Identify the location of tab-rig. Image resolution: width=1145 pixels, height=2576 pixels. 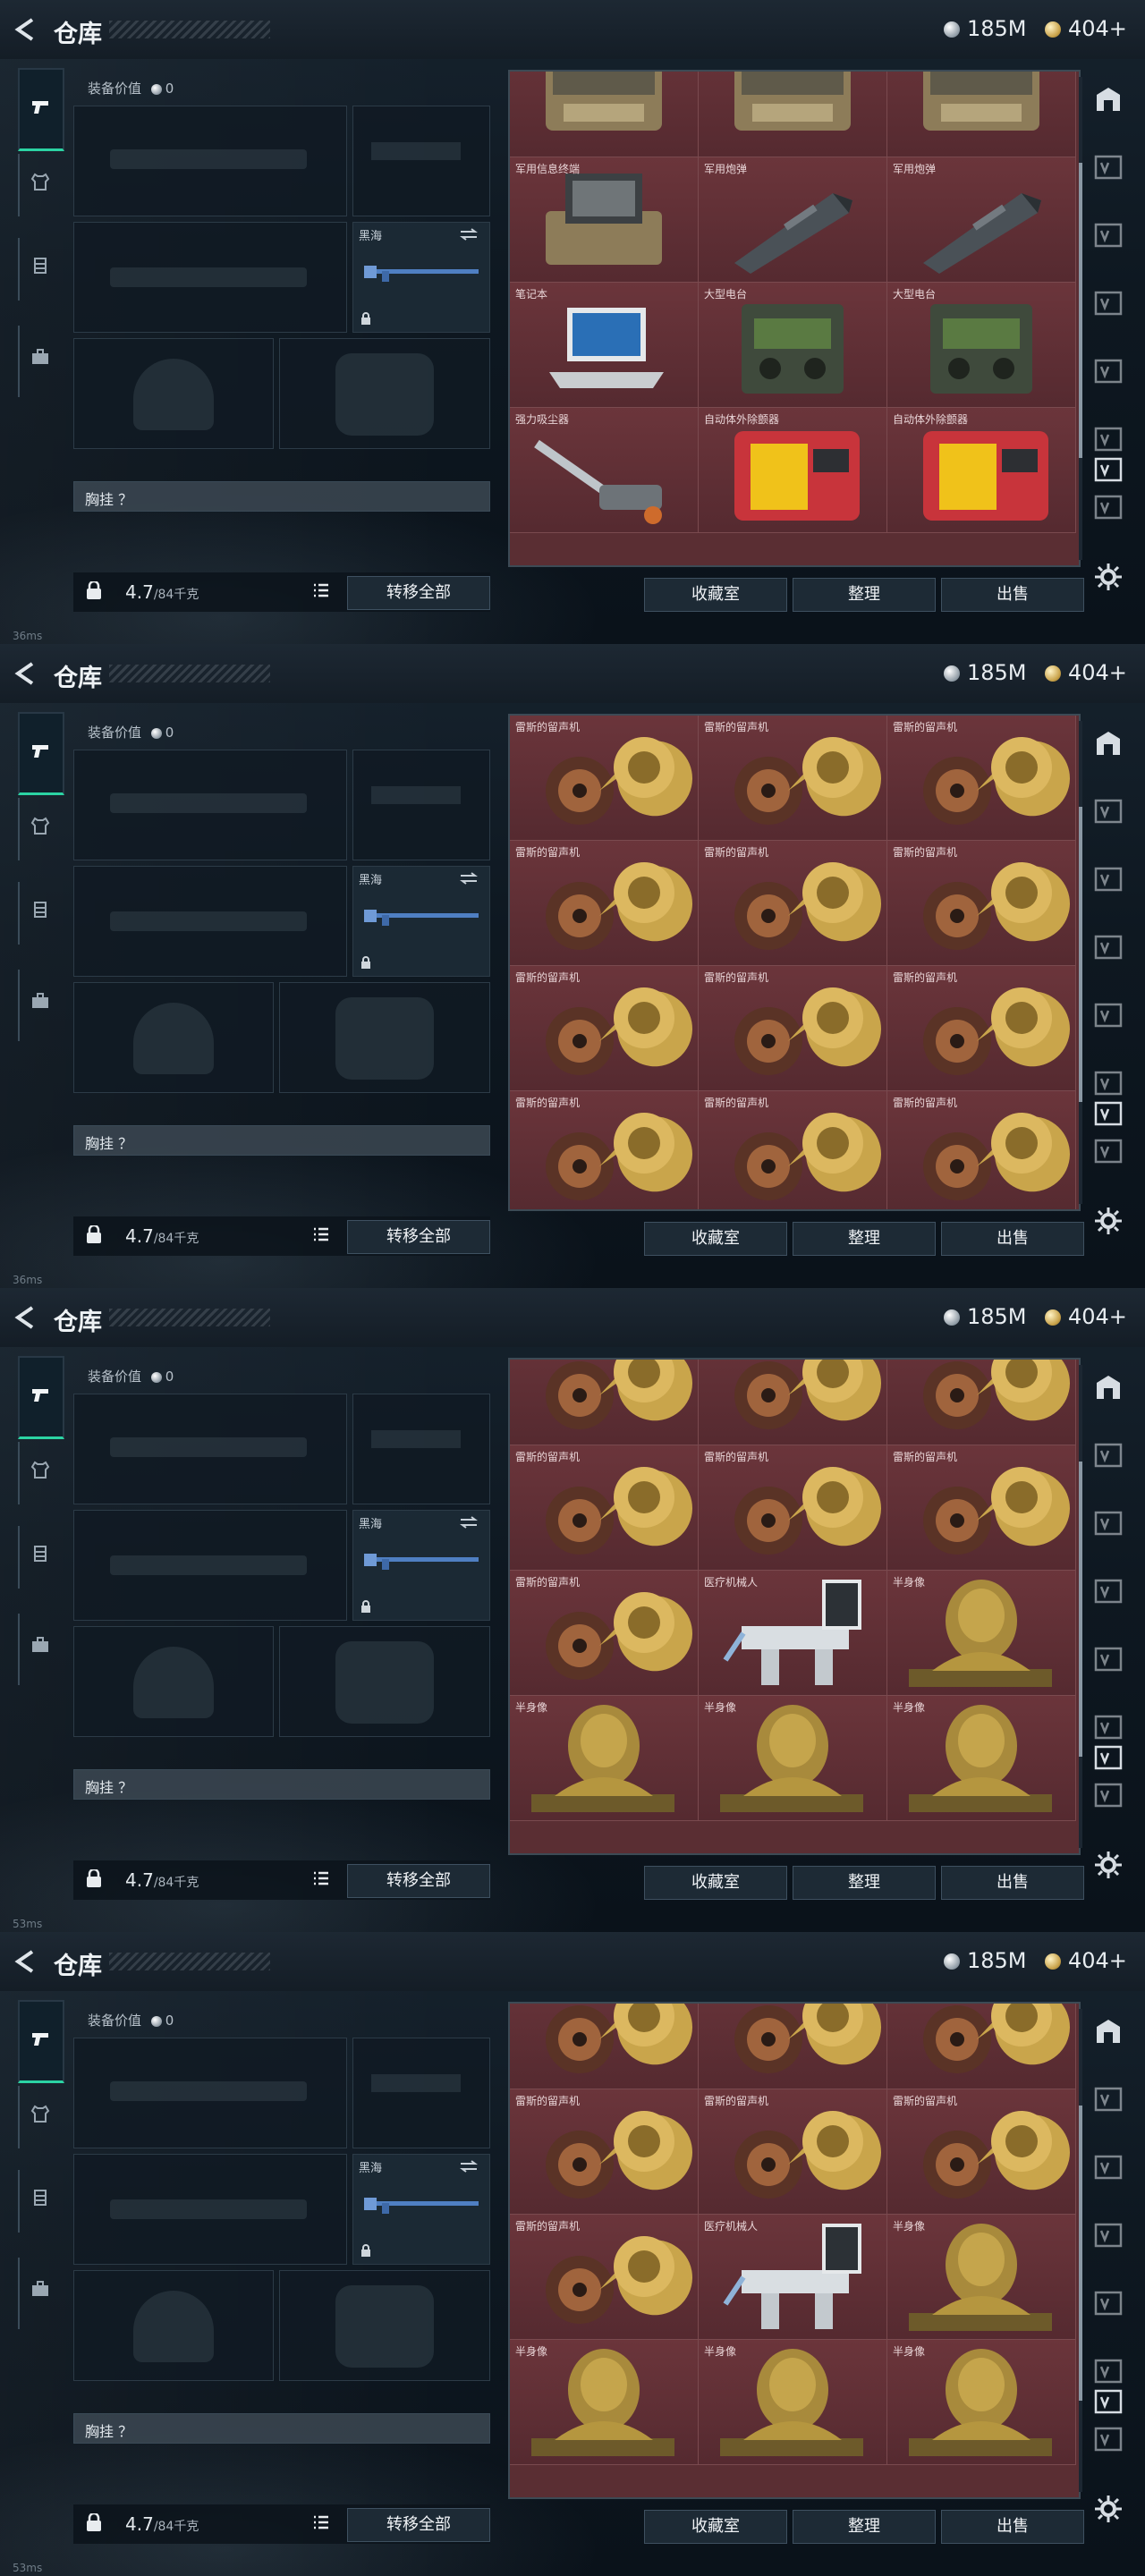
(40, 269).